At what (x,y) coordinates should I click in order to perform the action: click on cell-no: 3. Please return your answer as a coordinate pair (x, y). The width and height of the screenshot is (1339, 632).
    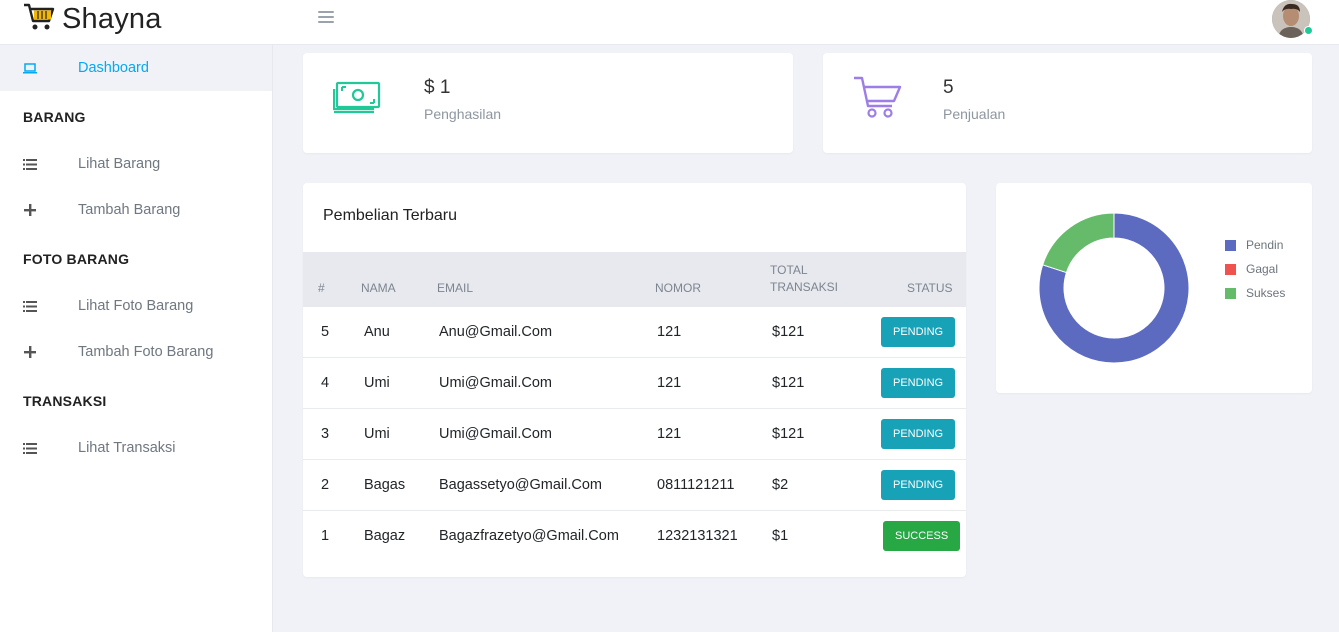
    Looking at the image, I should click on (325, 434).